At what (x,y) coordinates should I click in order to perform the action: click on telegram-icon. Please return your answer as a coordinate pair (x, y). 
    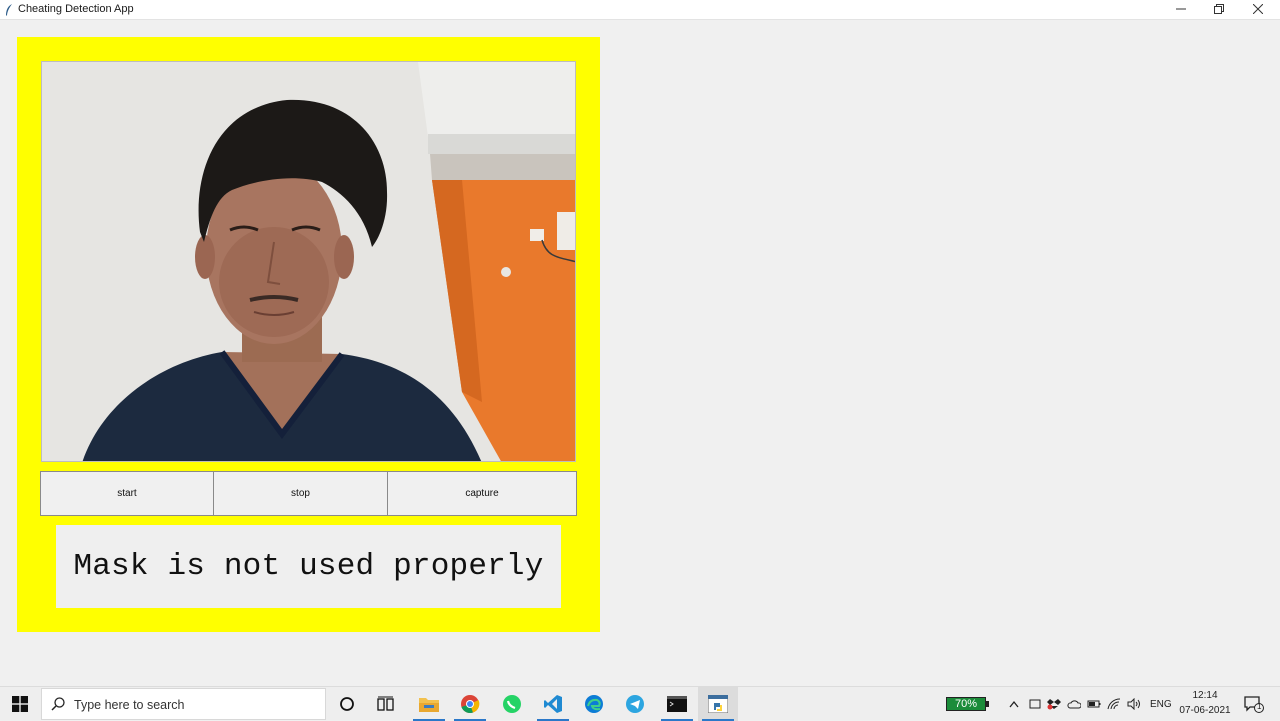
    Looking at the image, I should click on (635, 704).